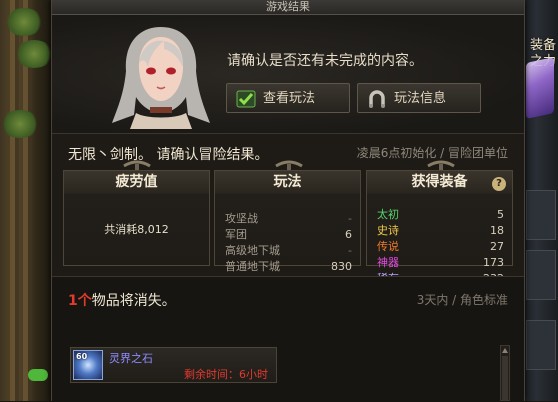 The image size is (558, 402). What do you see at coordinates (288, 251) in the screenshot?
I see `gameplay-row: 高级地下城 -` at bounding box center [288, 251].